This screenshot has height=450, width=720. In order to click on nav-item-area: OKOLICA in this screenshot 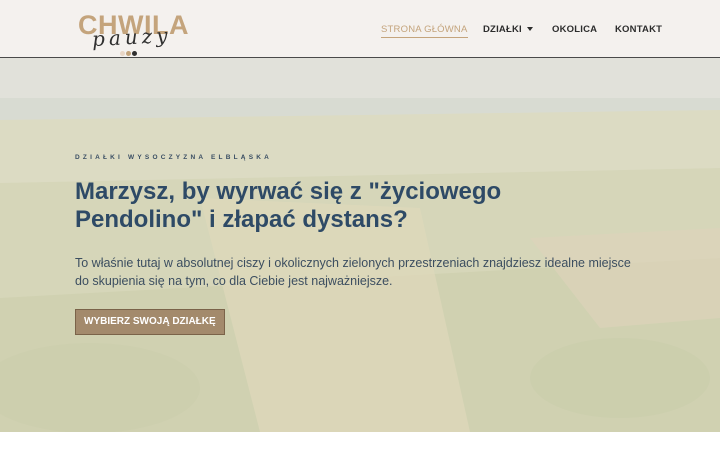, I will do `click(574, 29)`.